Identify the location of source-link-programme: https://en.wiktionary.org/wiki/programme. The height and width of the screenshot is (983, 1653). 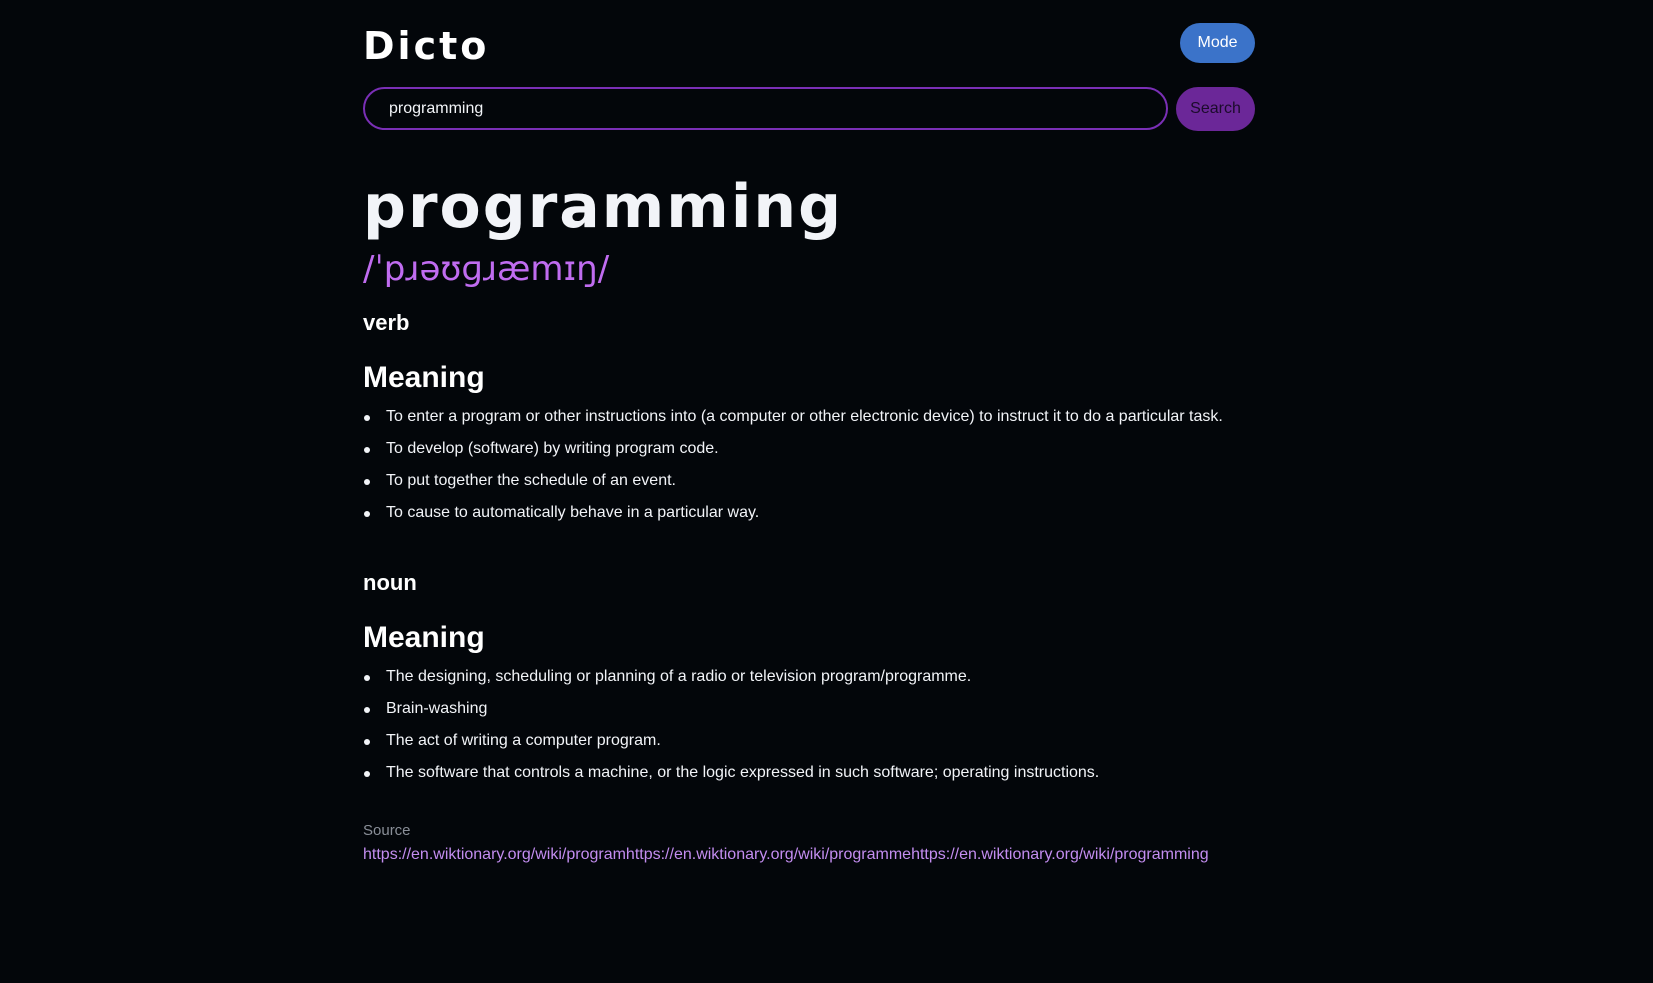
(768, 854).